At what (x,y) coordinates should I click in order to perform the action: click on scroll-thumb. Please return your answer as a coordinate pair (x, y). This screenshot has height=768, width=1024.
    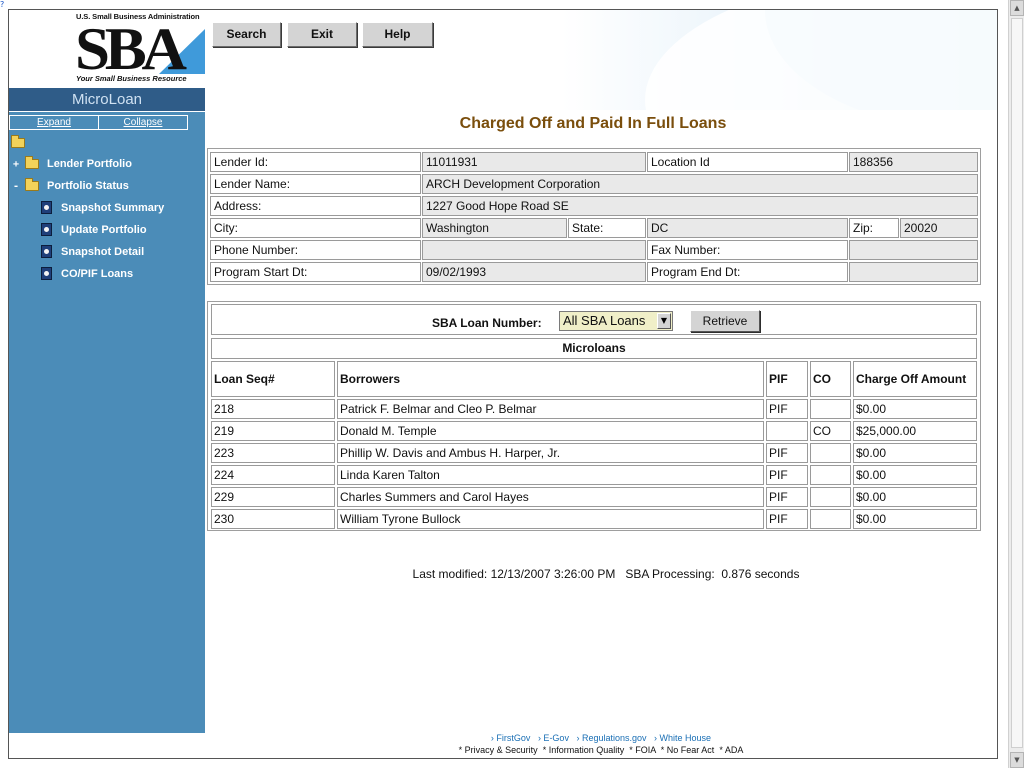
    Looking at the image, I should click on (1017, 383).